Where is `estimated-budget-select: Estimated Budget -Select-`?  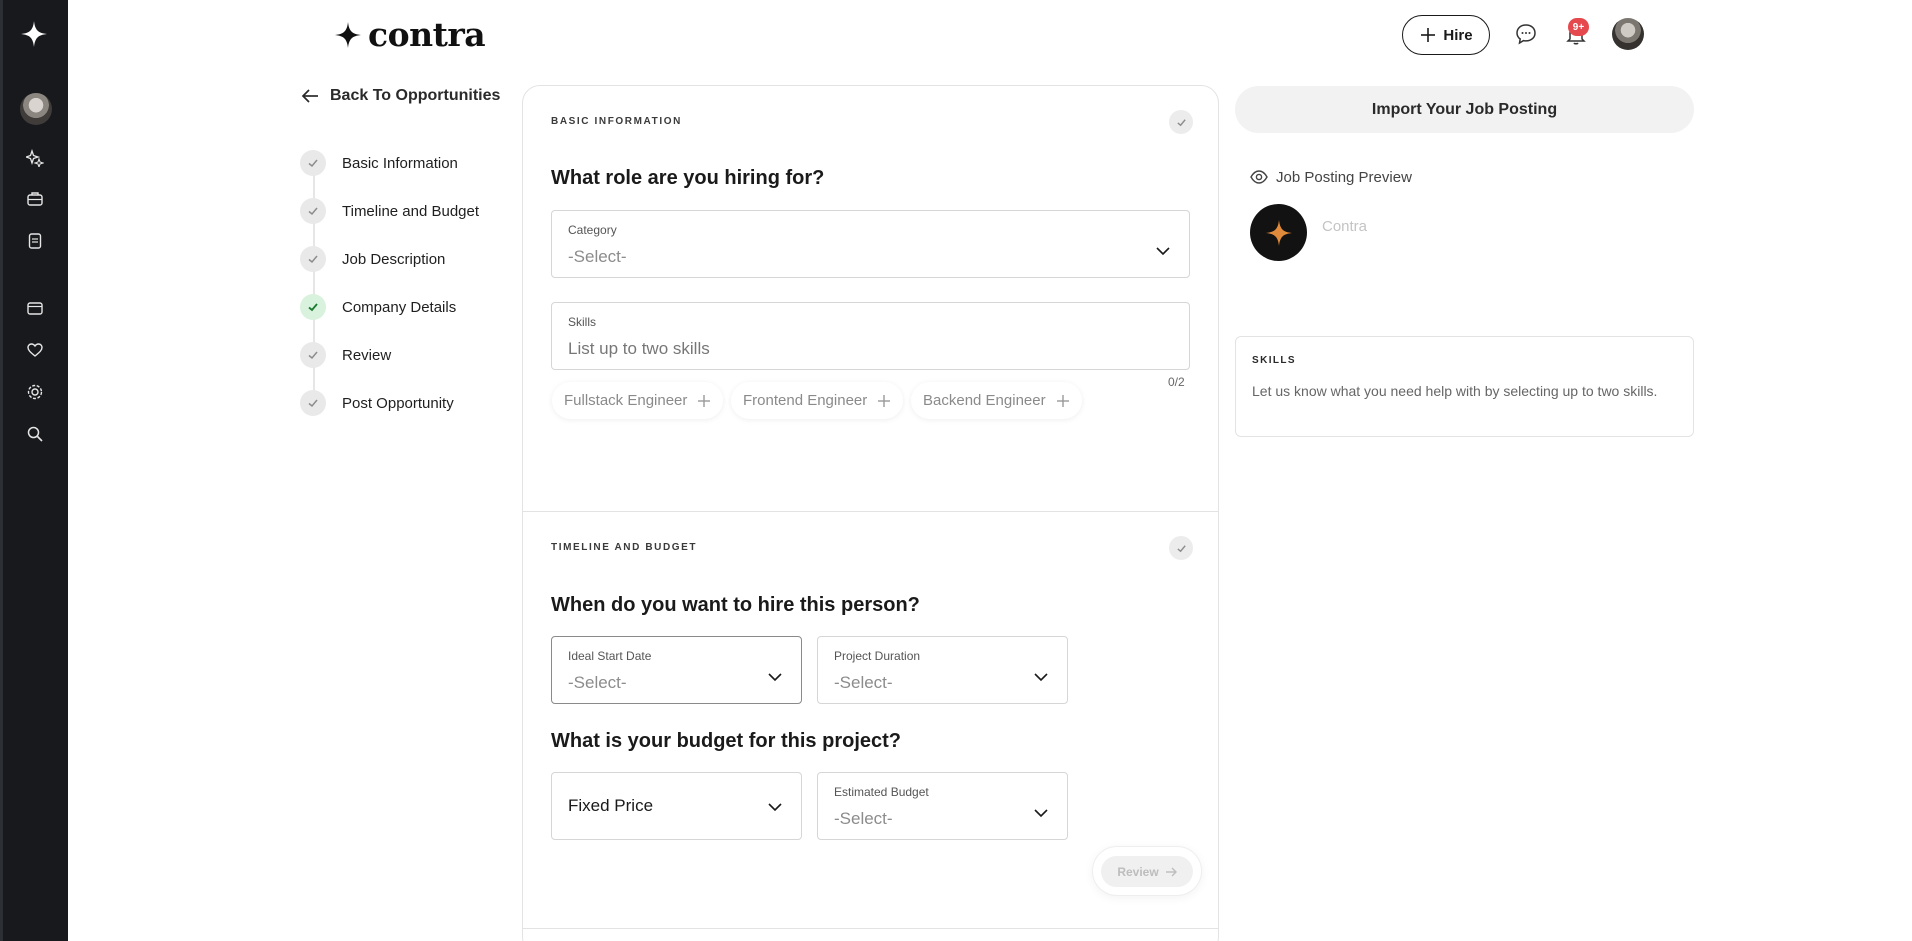
estimated-budget-select: Estimated Budget -Select- is located at coordinates (942, 806).